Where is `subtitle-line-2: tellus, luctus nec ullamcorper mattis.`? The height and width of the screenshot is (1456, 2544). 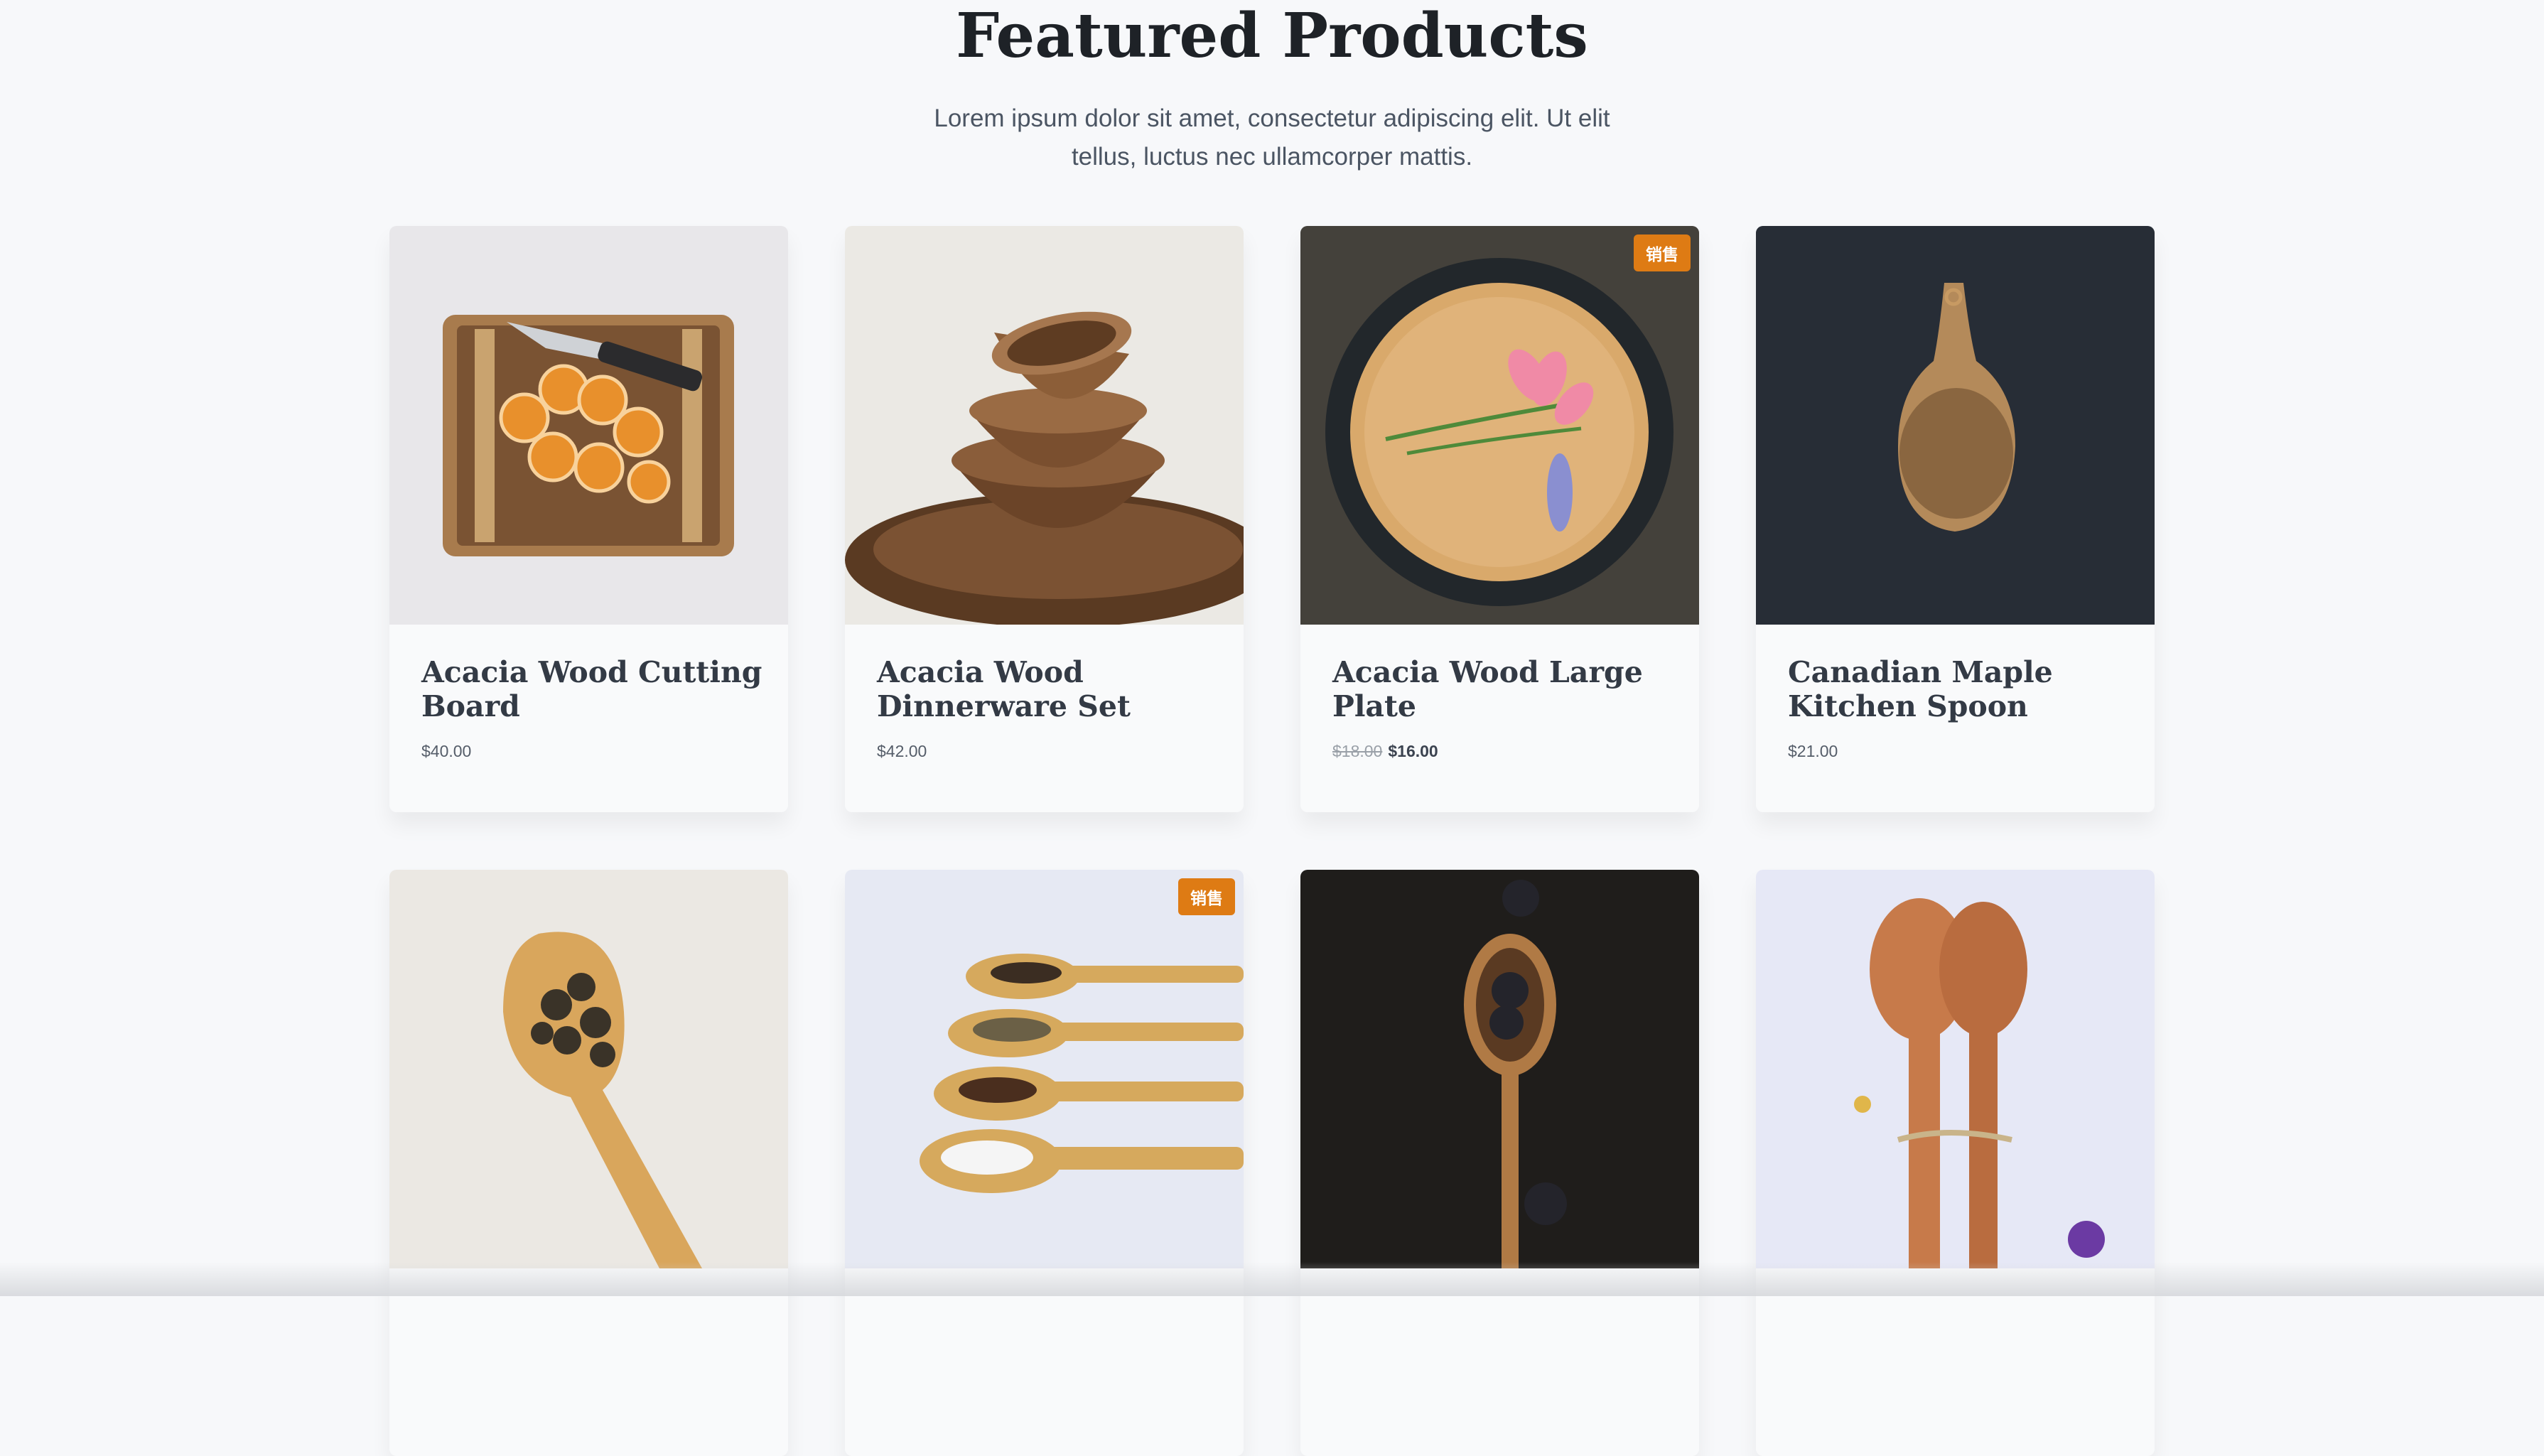
subtitle-line-2: tellus, luctus nec ullamcorper mattis. is located at coordinates (1272, 157).